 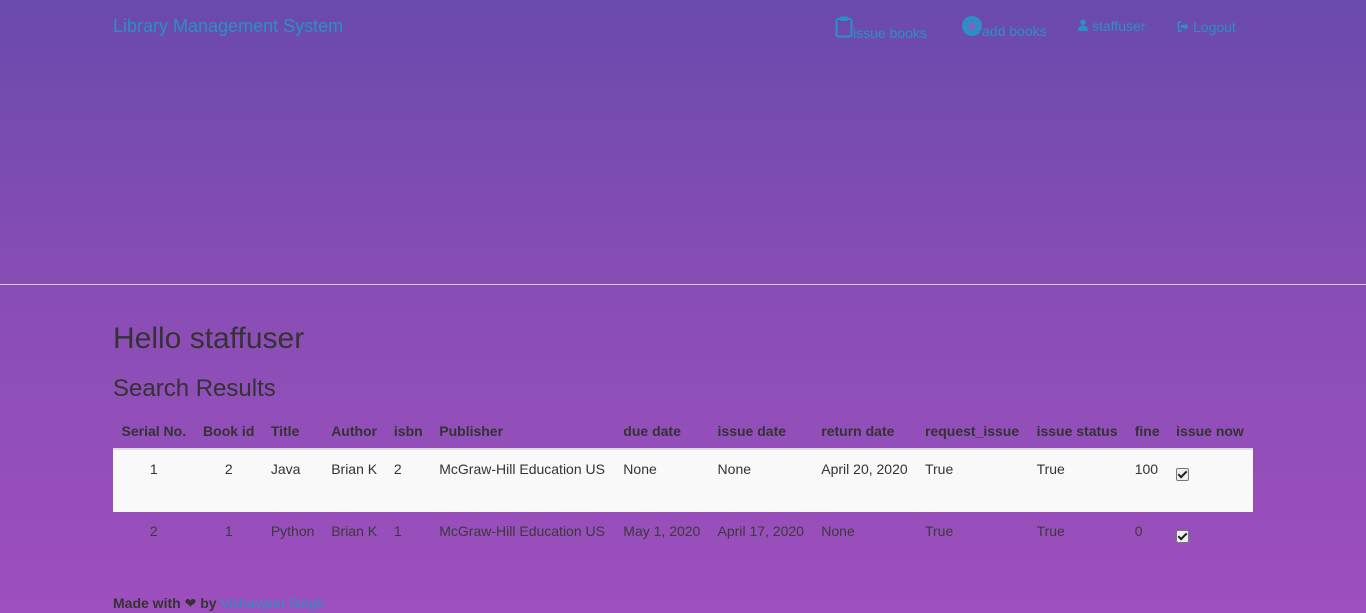 I want to click on brand-link: Library Management System, so click(x=228, y=26).